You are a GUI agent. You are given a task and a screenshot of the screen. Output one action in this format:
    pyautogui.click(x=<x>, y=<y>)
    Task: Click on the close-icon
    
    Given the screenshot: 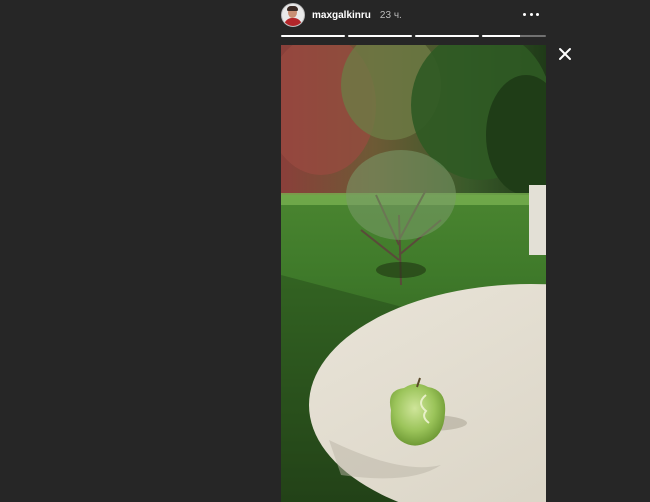 What is the action you would take?
    pyautogui.click(x=565, y=54)
    